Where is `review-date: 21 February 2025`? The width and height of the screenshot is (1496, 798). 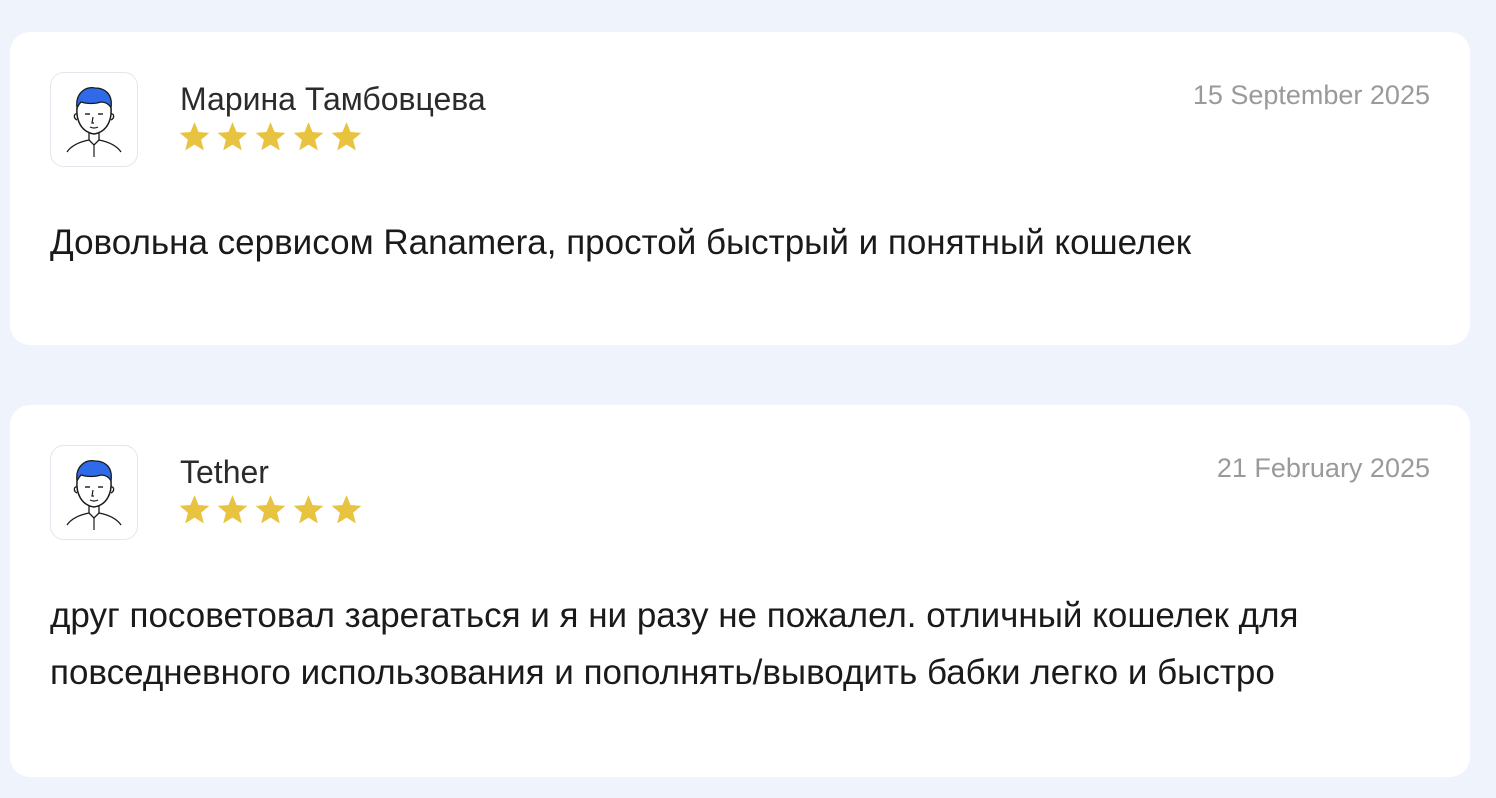 review-date: 21 February 2025 is located at coordinates (1323, 468).